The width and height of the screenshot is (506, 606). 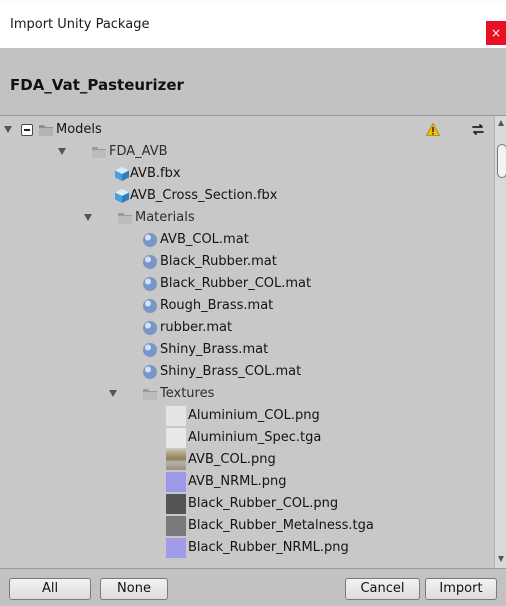 I want to click on scroll-up-arrow-icon, so click(x=501, y=123).